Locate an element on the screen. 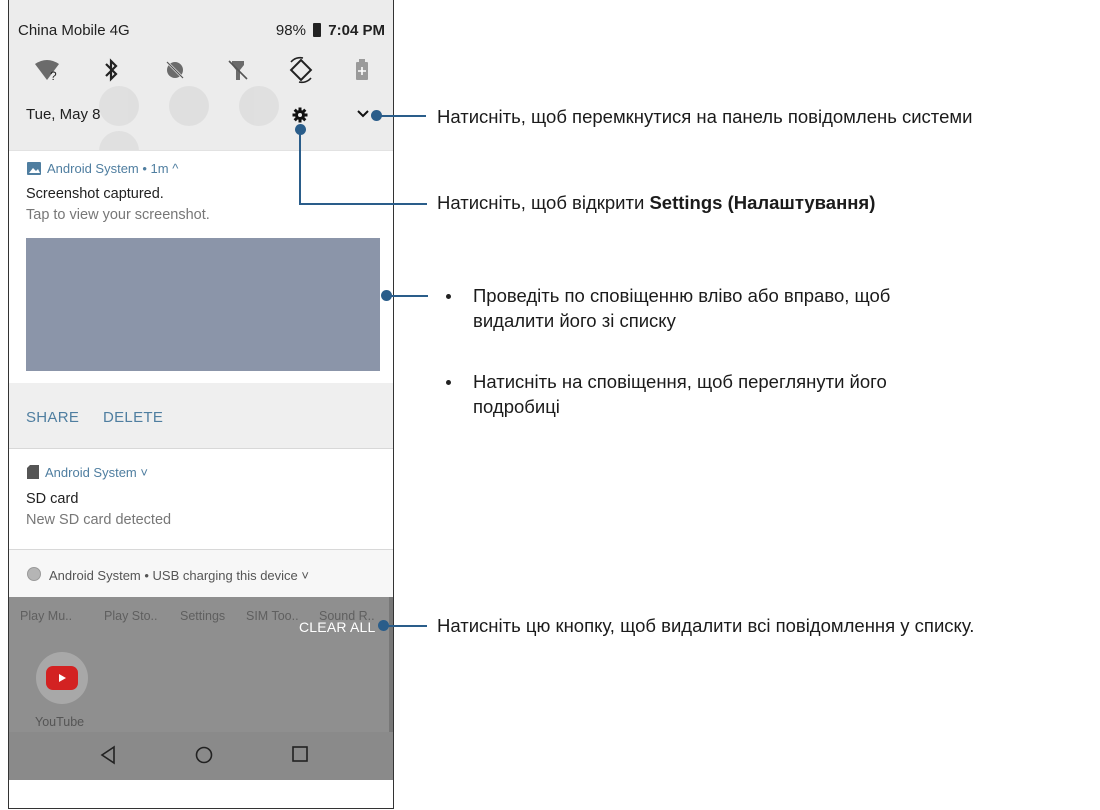  carrier-label: China Mobile 4G is located at coordinates (74, 30).